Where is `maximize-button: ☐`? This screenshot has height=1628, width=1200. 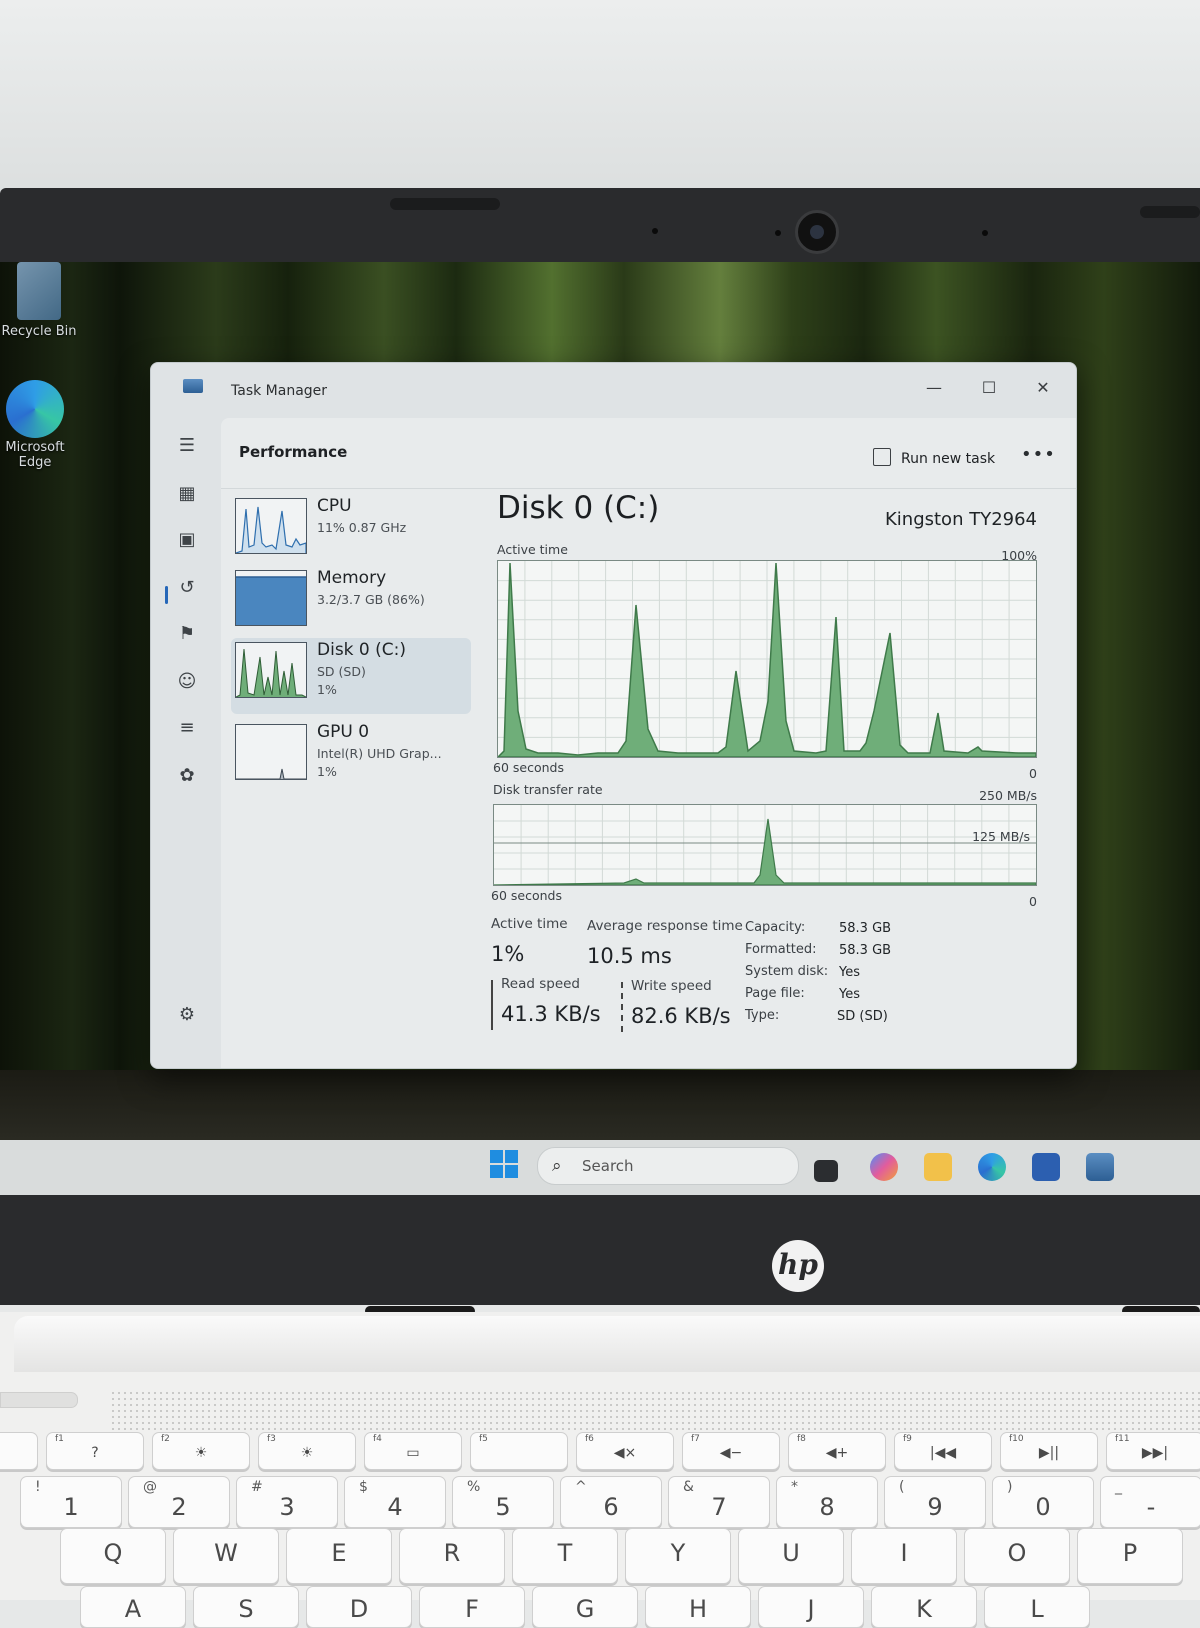
maximize-button: ☐ is located at coordinates (989, 388).